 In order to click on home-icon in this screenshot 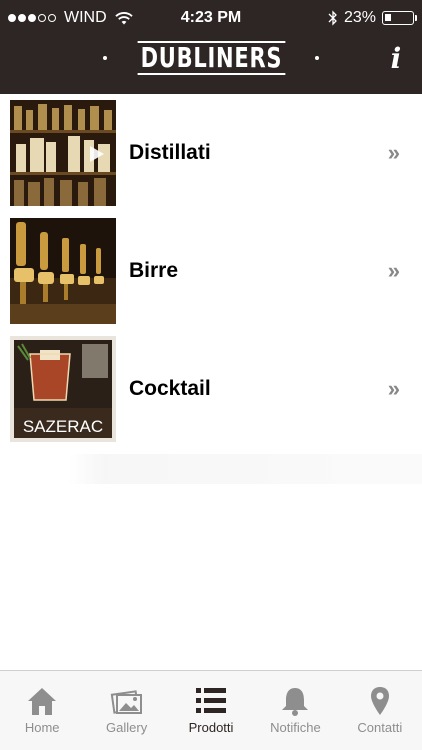, I will do `click(42, 701)`.